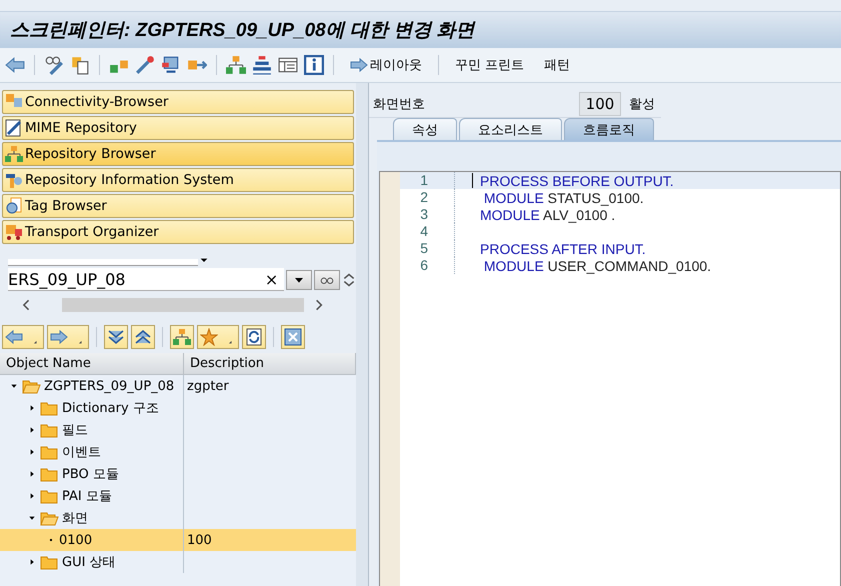  I want to click on navigator-button: Tag Browser, so click(178, 206).